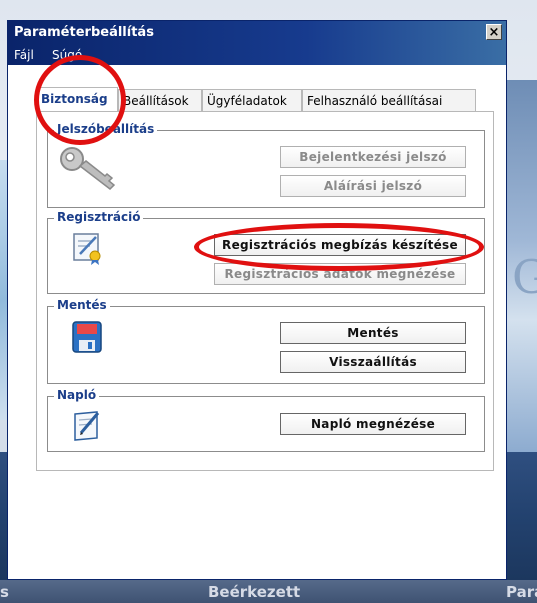  I want to click on login-password-button: Bejelentkezési jelszó, so click(373, 157).